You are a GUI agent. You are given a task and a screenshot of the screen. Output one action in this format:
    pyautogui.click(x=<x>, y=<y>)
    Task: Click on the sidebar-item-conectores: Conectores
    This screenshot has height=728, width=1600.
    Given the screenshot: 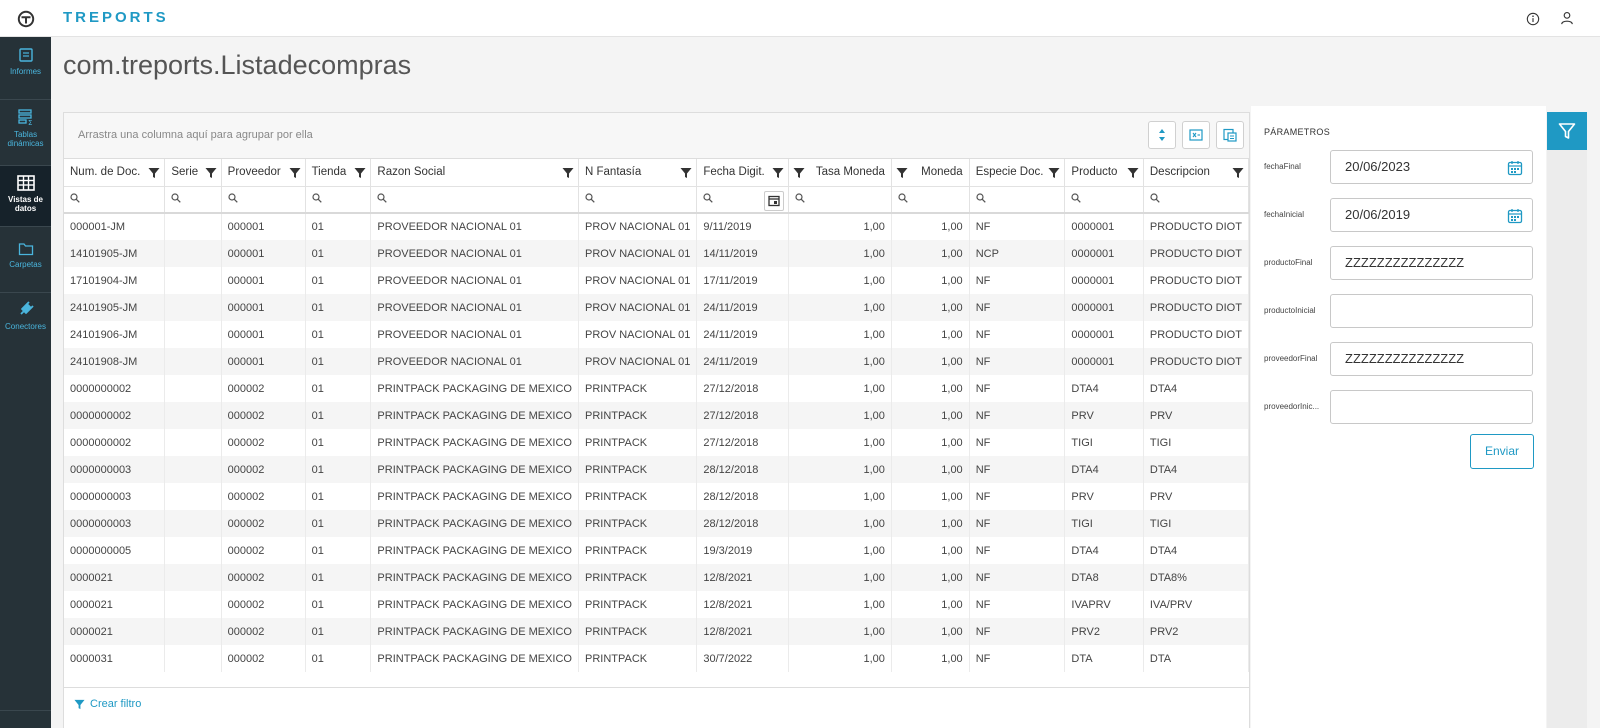 What is the action you would take?
    pyautogui.click(x=25, y=323)
    